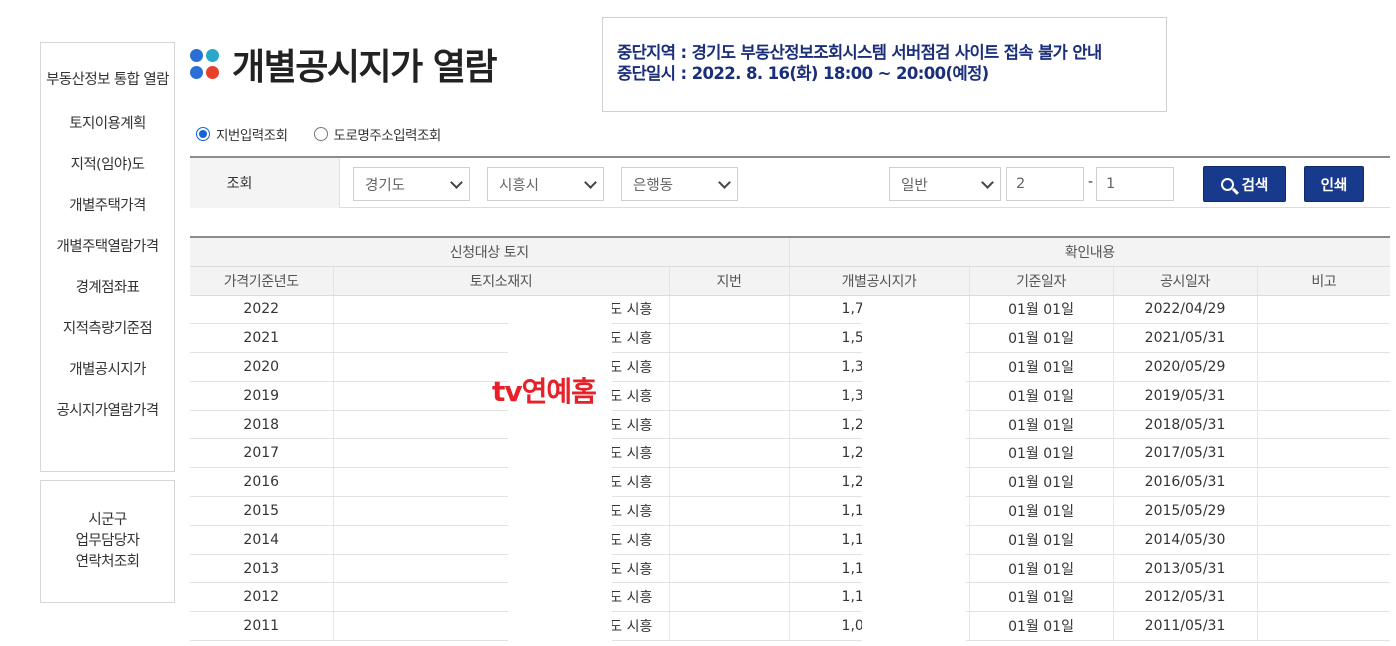  What do you see at coordinates (320, 134) in the screenshot?
I see `radio-unselected-icon` at bounding box center [320, 134].